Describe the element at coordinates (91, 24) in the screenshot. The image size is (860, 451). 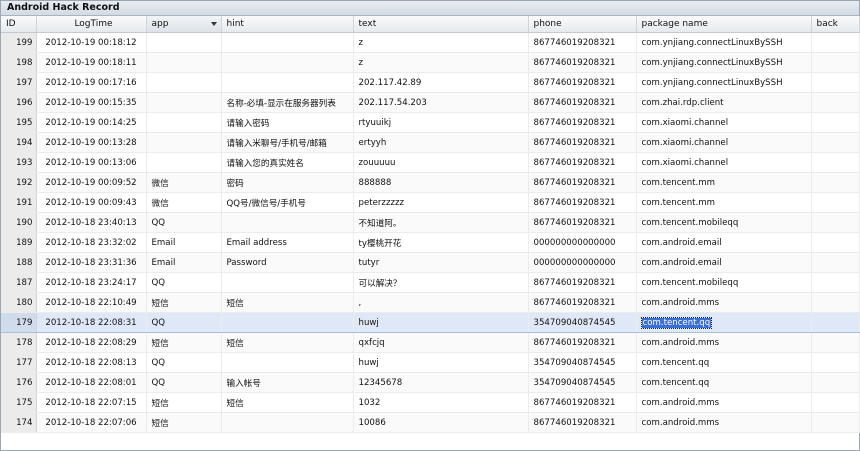
I see `column-header-logtime: LogTime` at that location.